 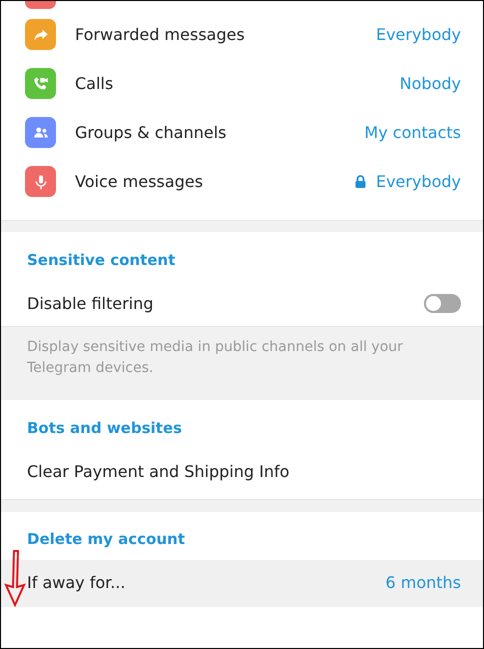 I want to click on setting-label: Calls, so click(x=94, y=83).